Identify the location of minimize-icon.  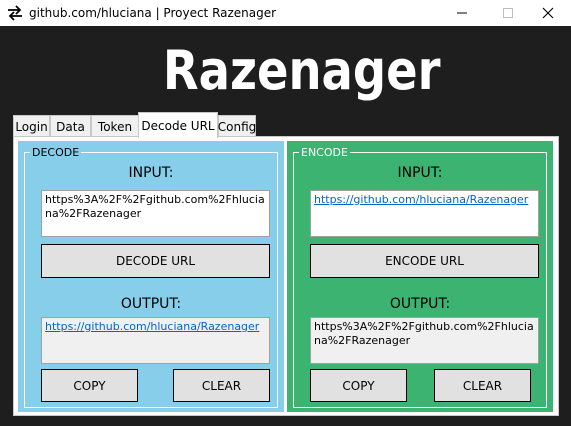
(462, 13).